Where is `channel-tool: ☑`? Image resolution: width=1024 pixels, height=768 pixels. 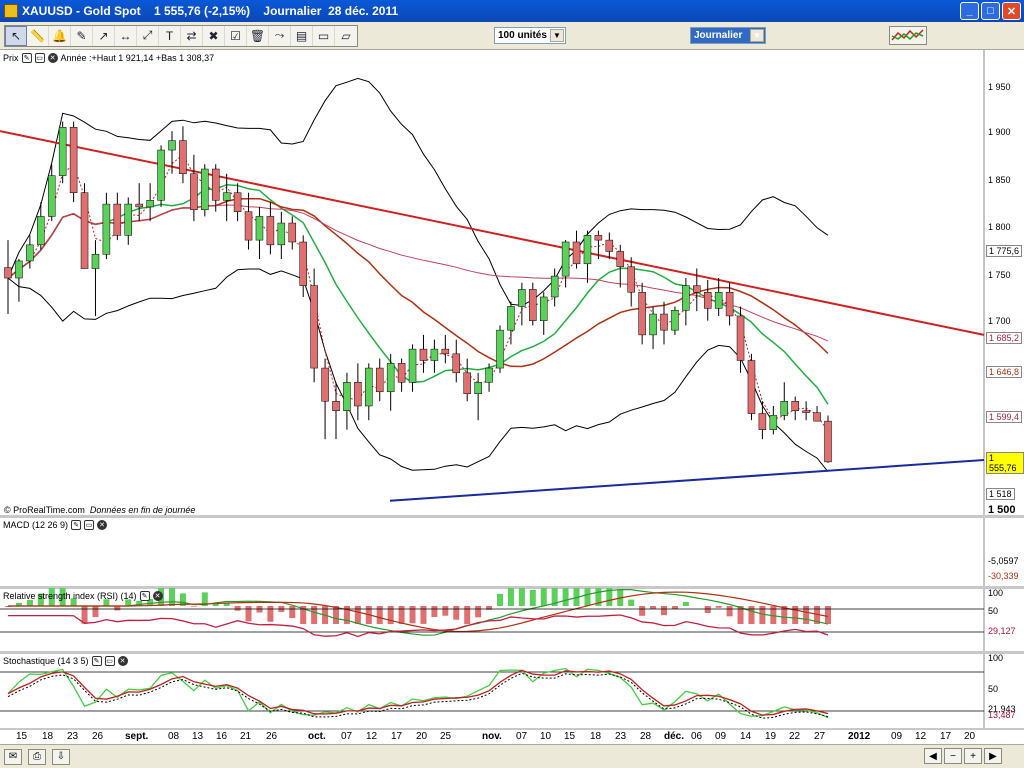
channel-tool: ☑ is located at coordinates (236, 35).